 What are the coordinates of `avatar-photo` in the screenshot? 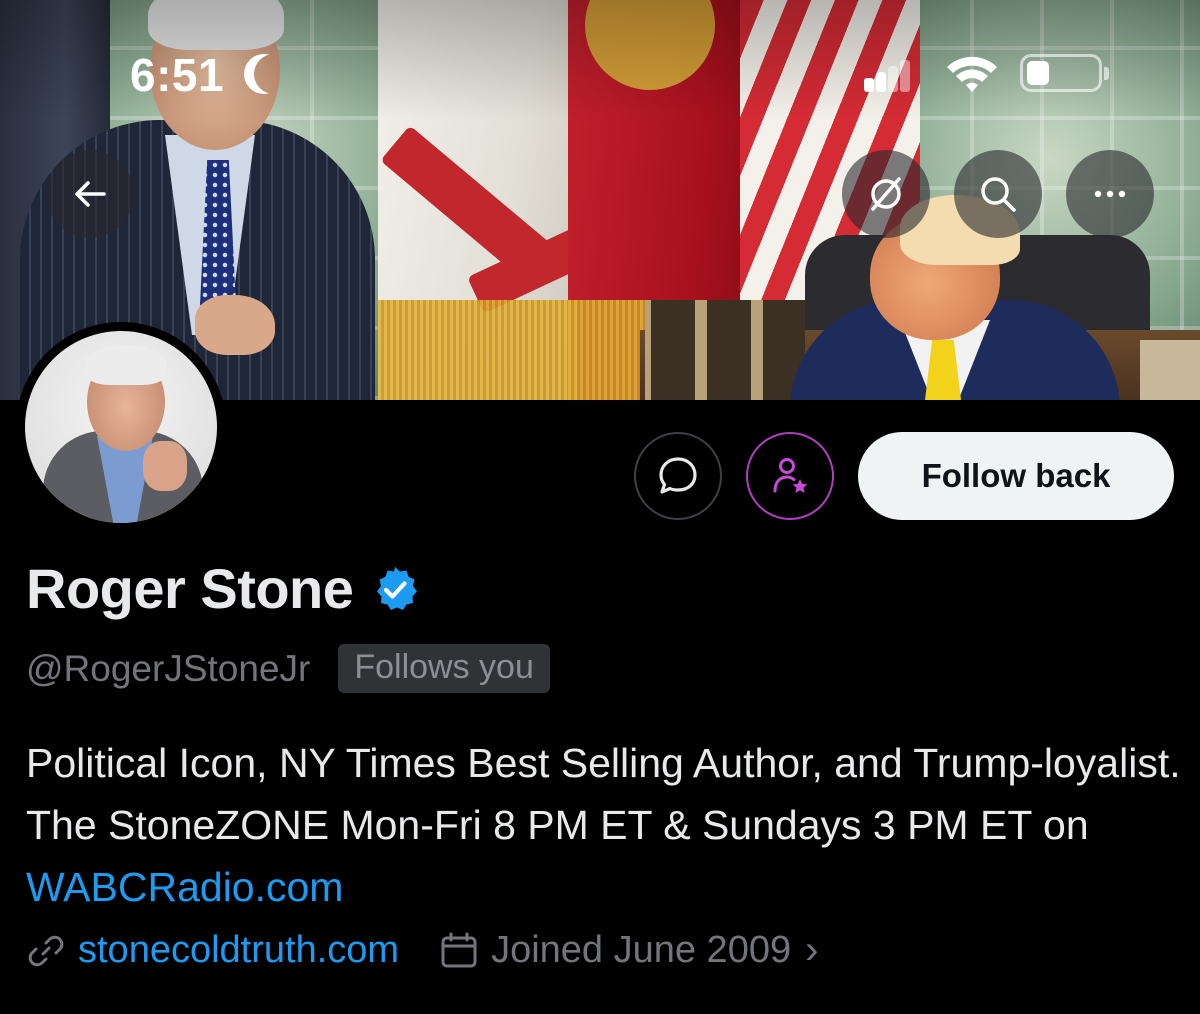 It's located at (121, 427).